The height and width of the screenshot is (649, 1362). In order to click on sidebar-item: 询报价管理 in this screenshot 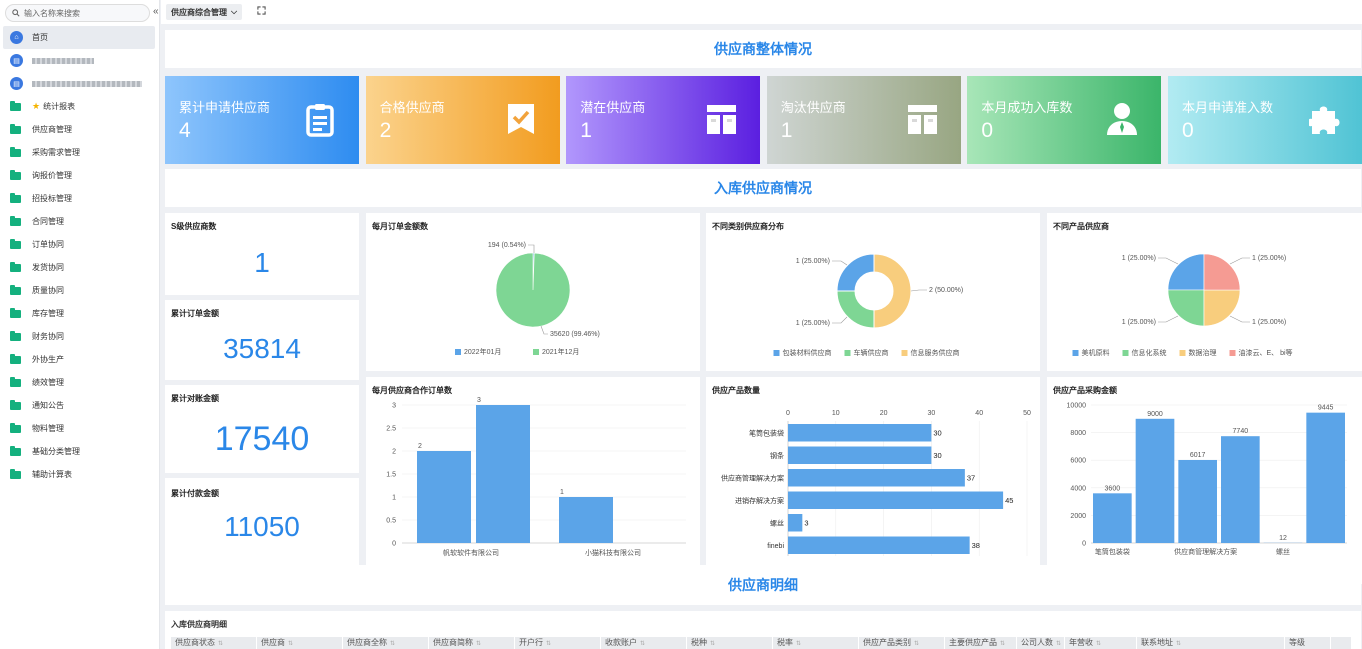, I will do `click(80, 175)`.